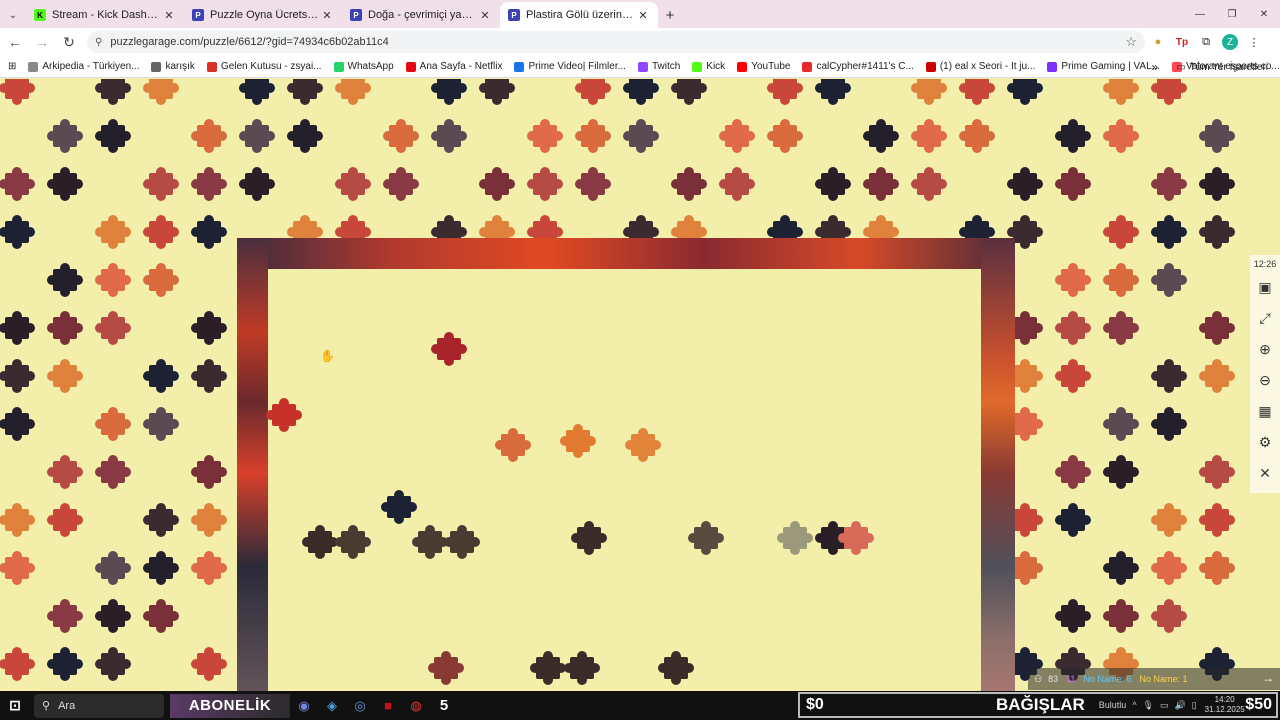 The image size is (1280, 720). I want to click on start-button: ⊡, so click(15, 705).